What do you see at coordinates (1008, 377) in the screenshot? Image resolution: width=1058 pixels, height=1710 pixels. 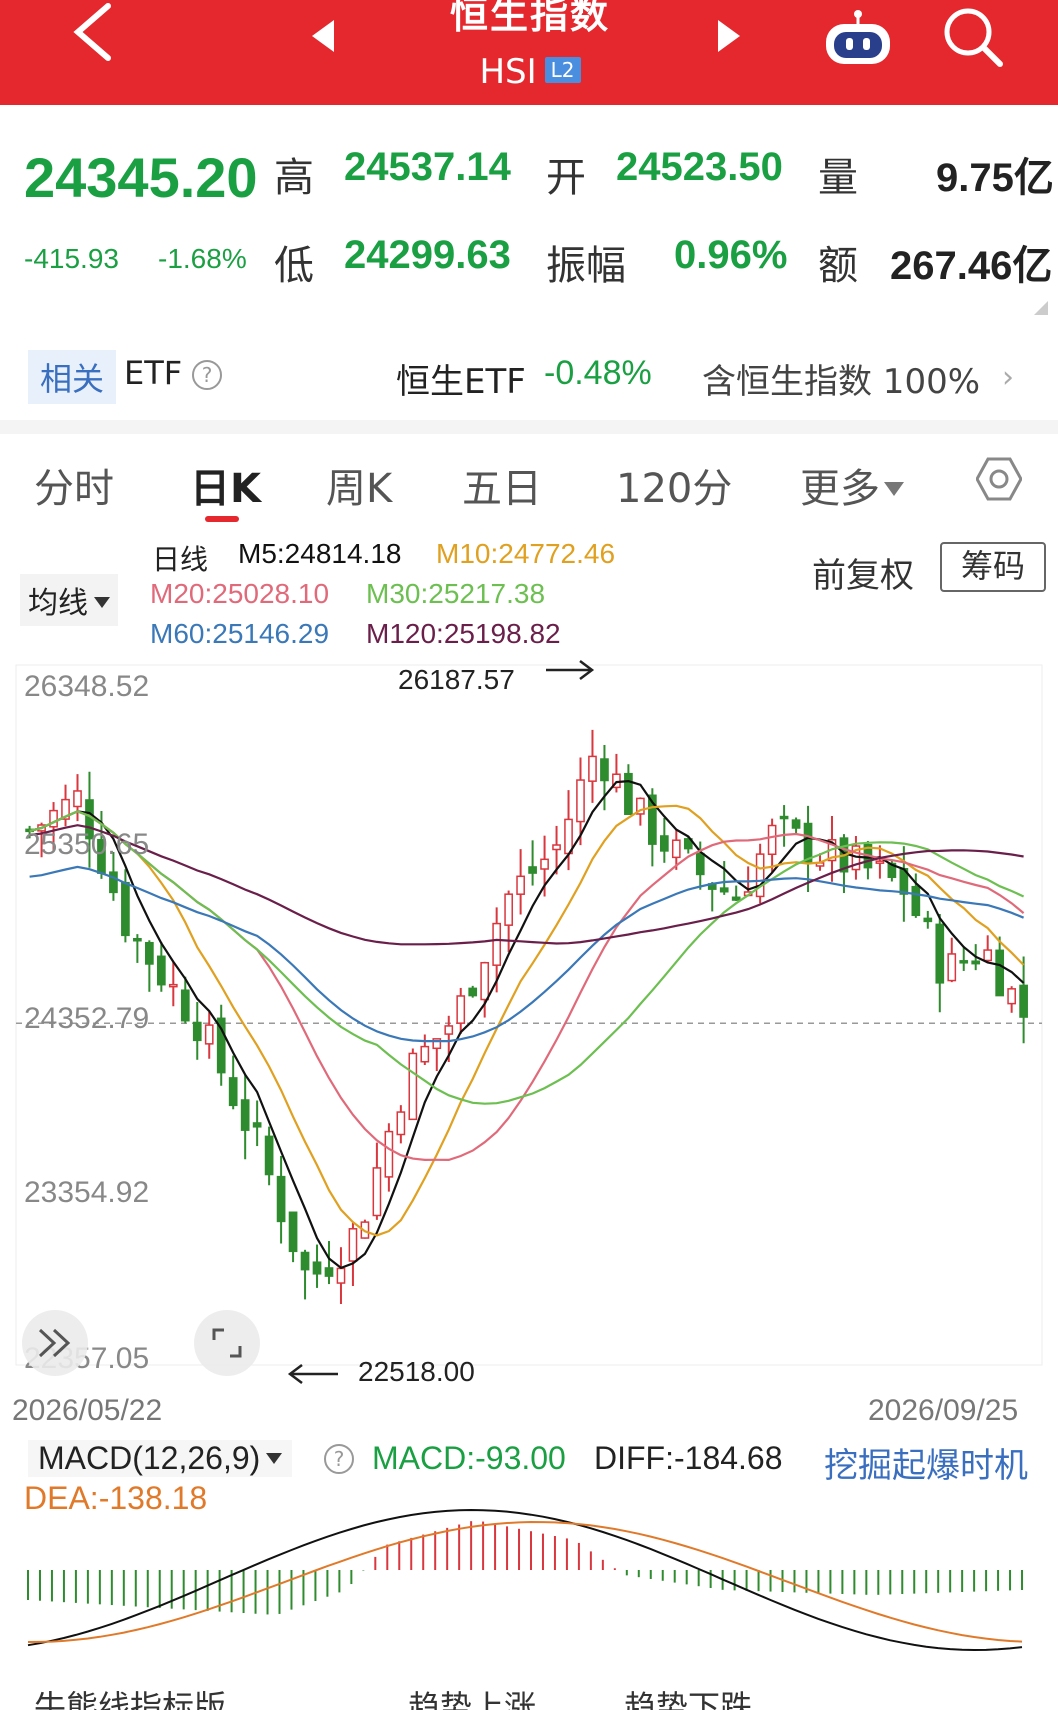 I see `chevron-right-icon: ›` at bounding box center [1008, 377].